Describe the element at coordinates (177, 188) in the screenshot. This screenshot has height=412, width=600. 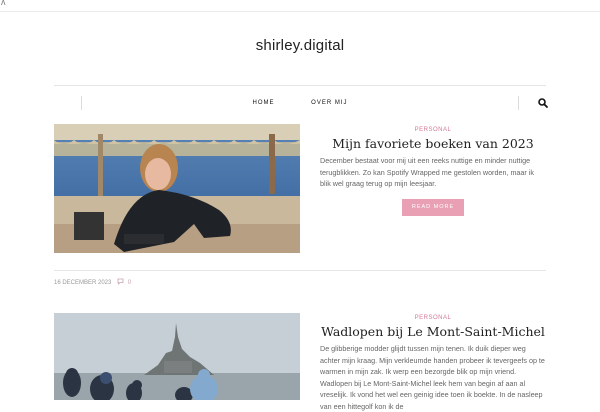
I see `post-thumbnail-reading` at that location.